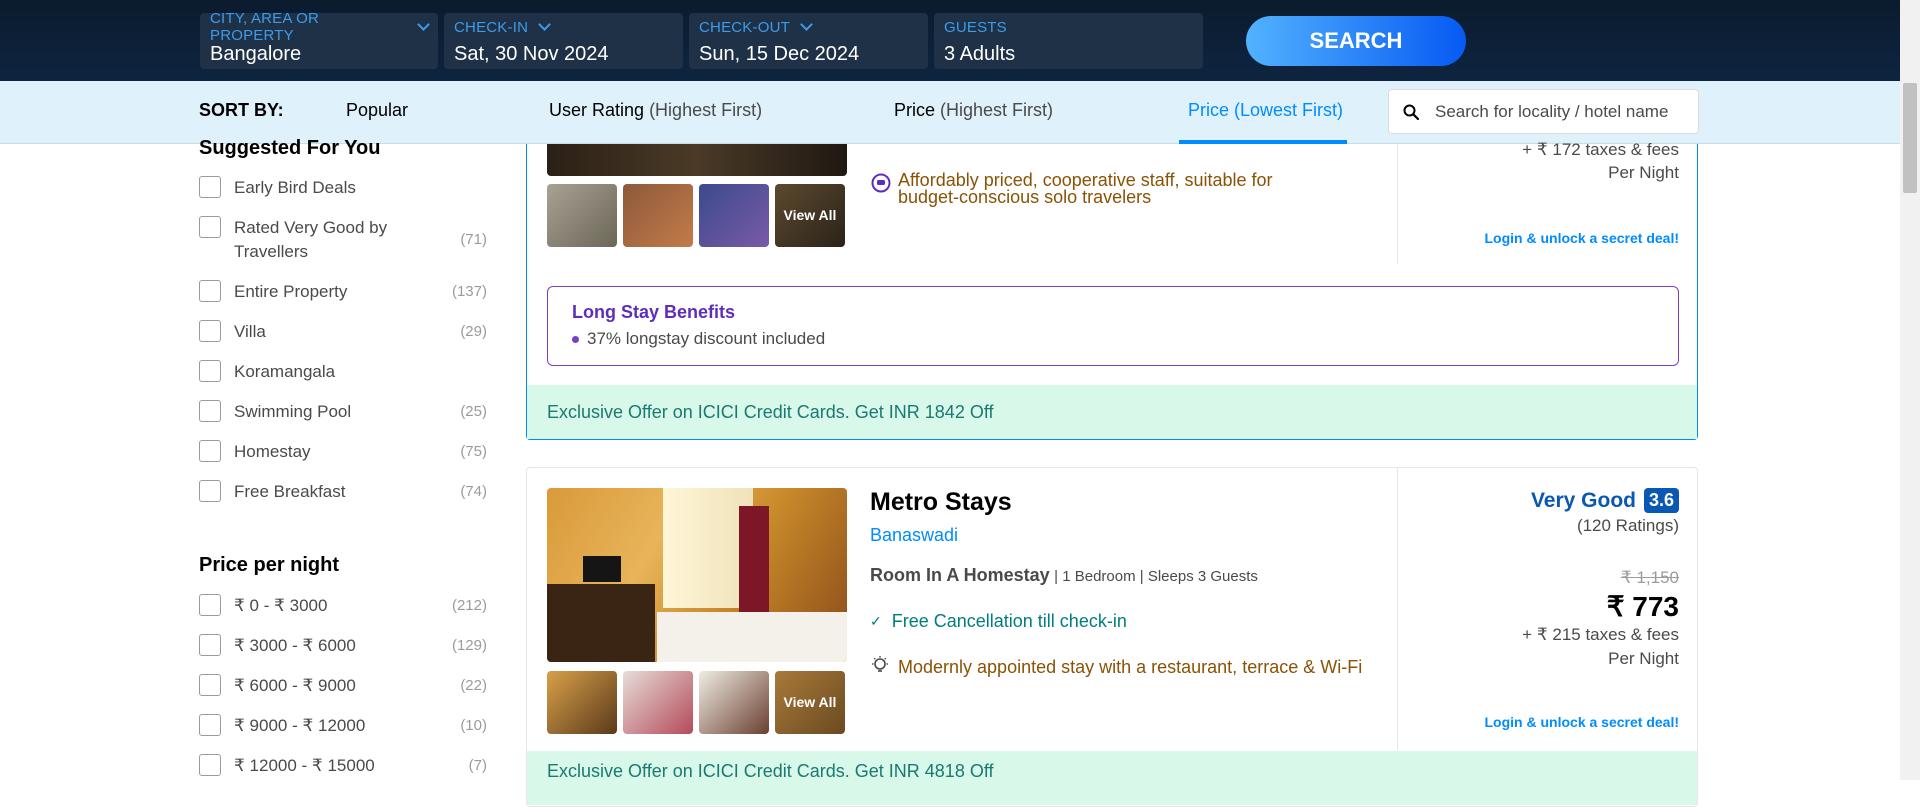 This screenshot has height=807, width=1920. What do you see at coordinates (241, 110) in the screenshot?
I see `sort-by-label: SORT BY:` at bounding box center [241, 110].